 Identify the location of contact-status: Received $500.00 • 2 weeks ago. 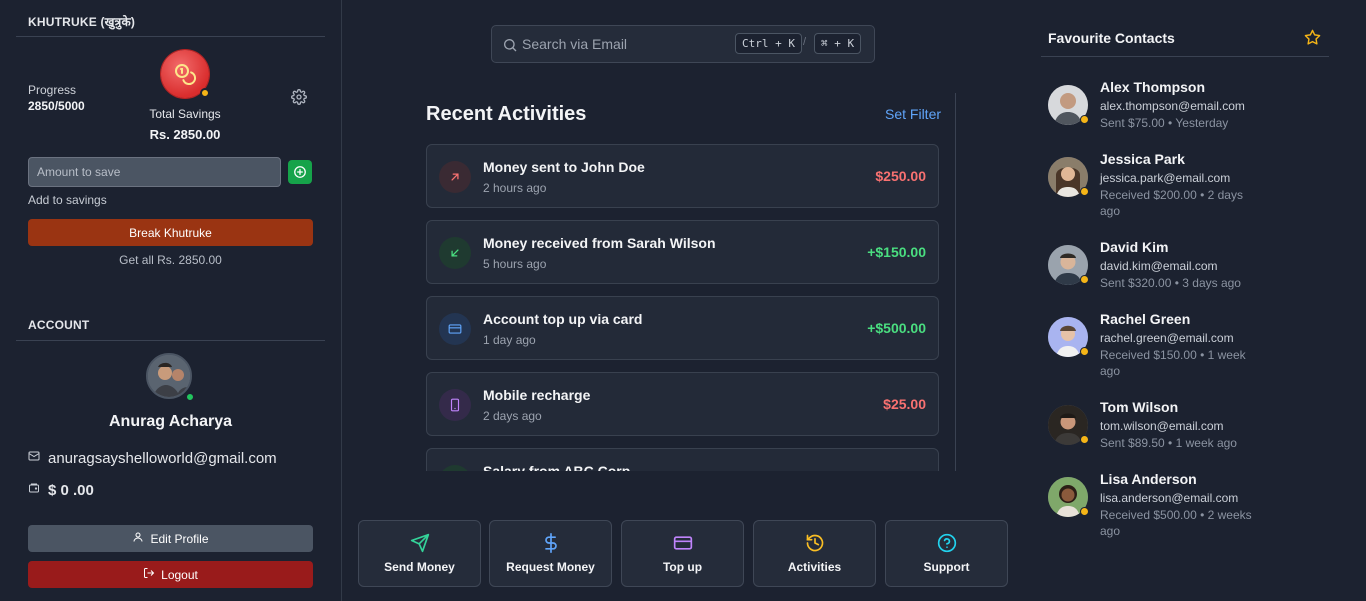
(1176, 523).